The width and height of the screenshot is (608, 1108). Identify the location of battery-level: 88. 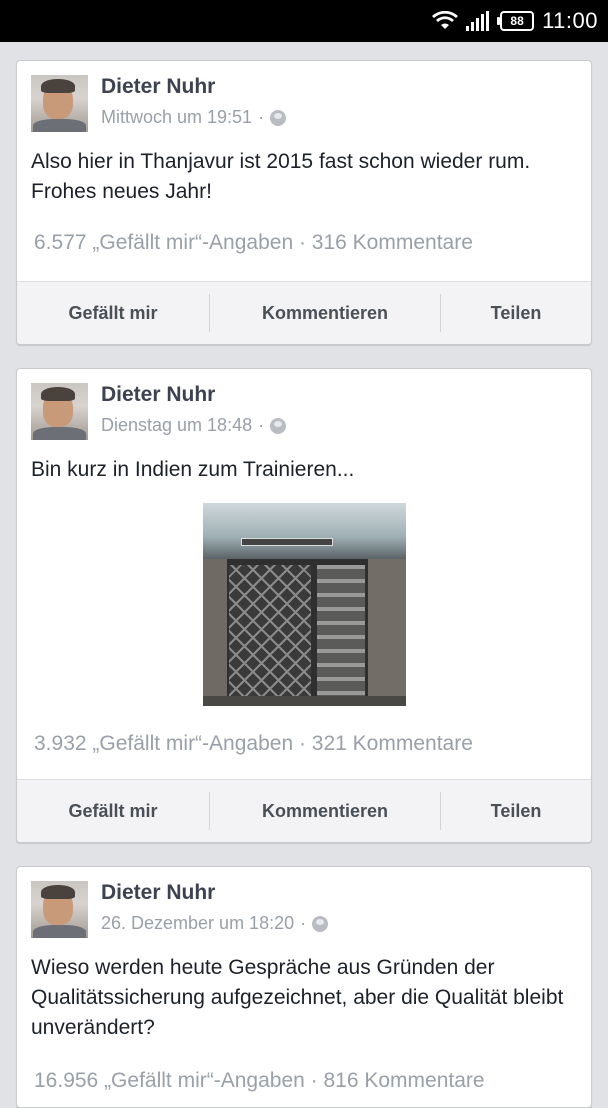
(517, 21).